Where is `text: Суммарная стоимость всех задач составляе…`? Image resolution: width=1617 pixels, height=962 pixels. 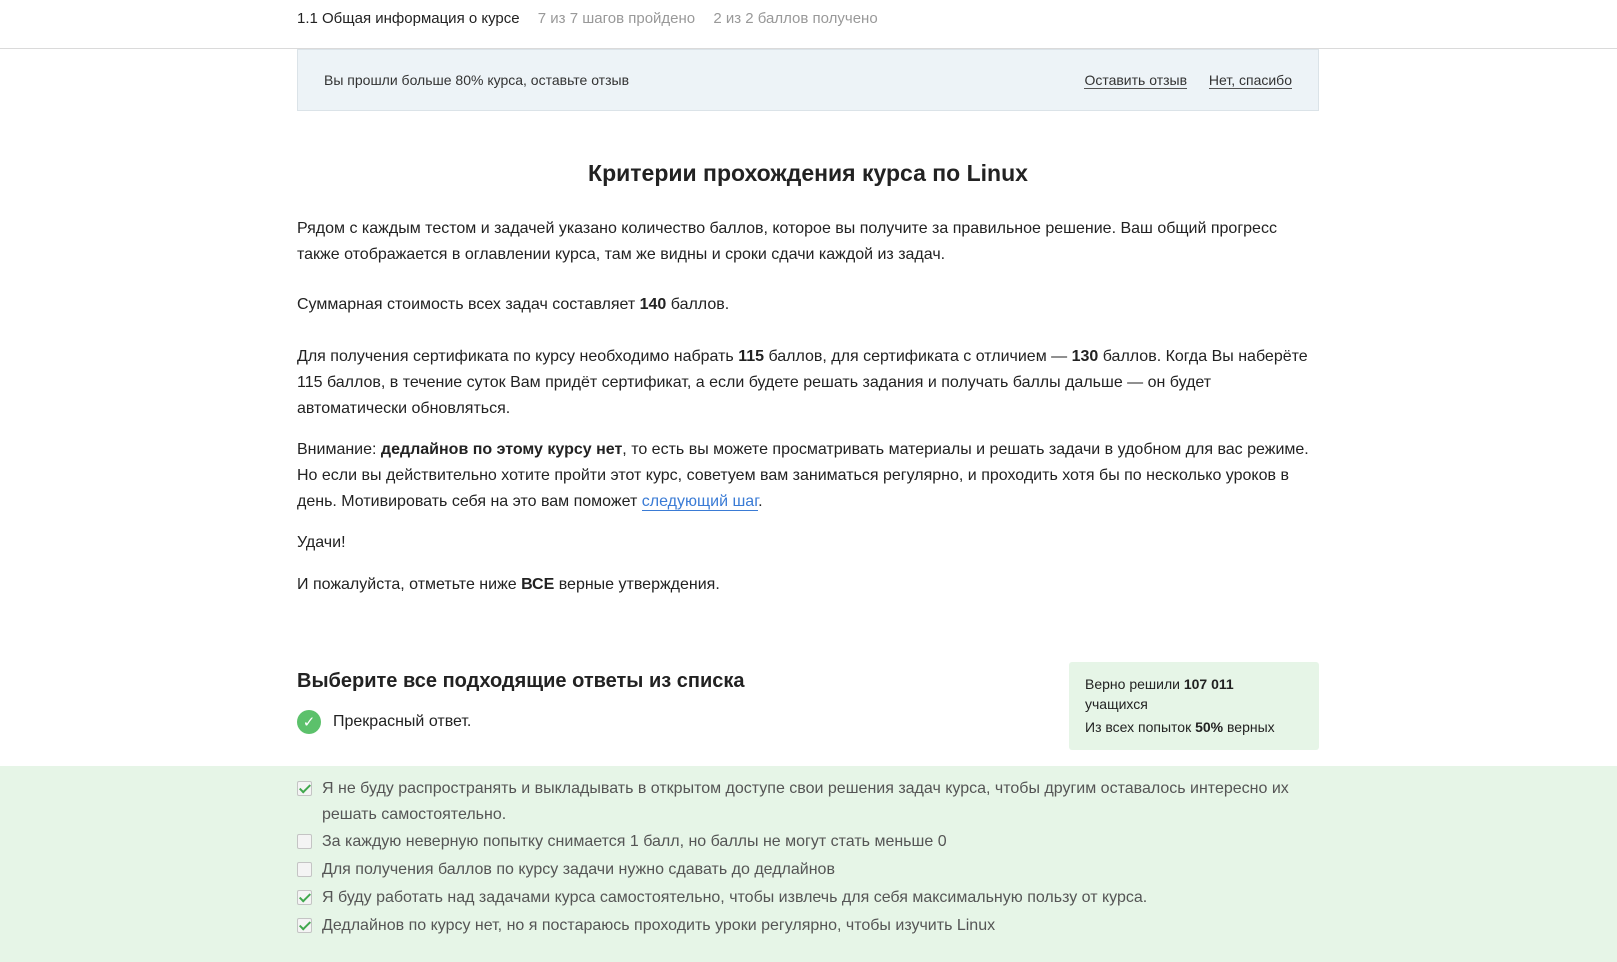 text: Суммарная стоимость всех задач составляе… is located at coordinates (468, 304).